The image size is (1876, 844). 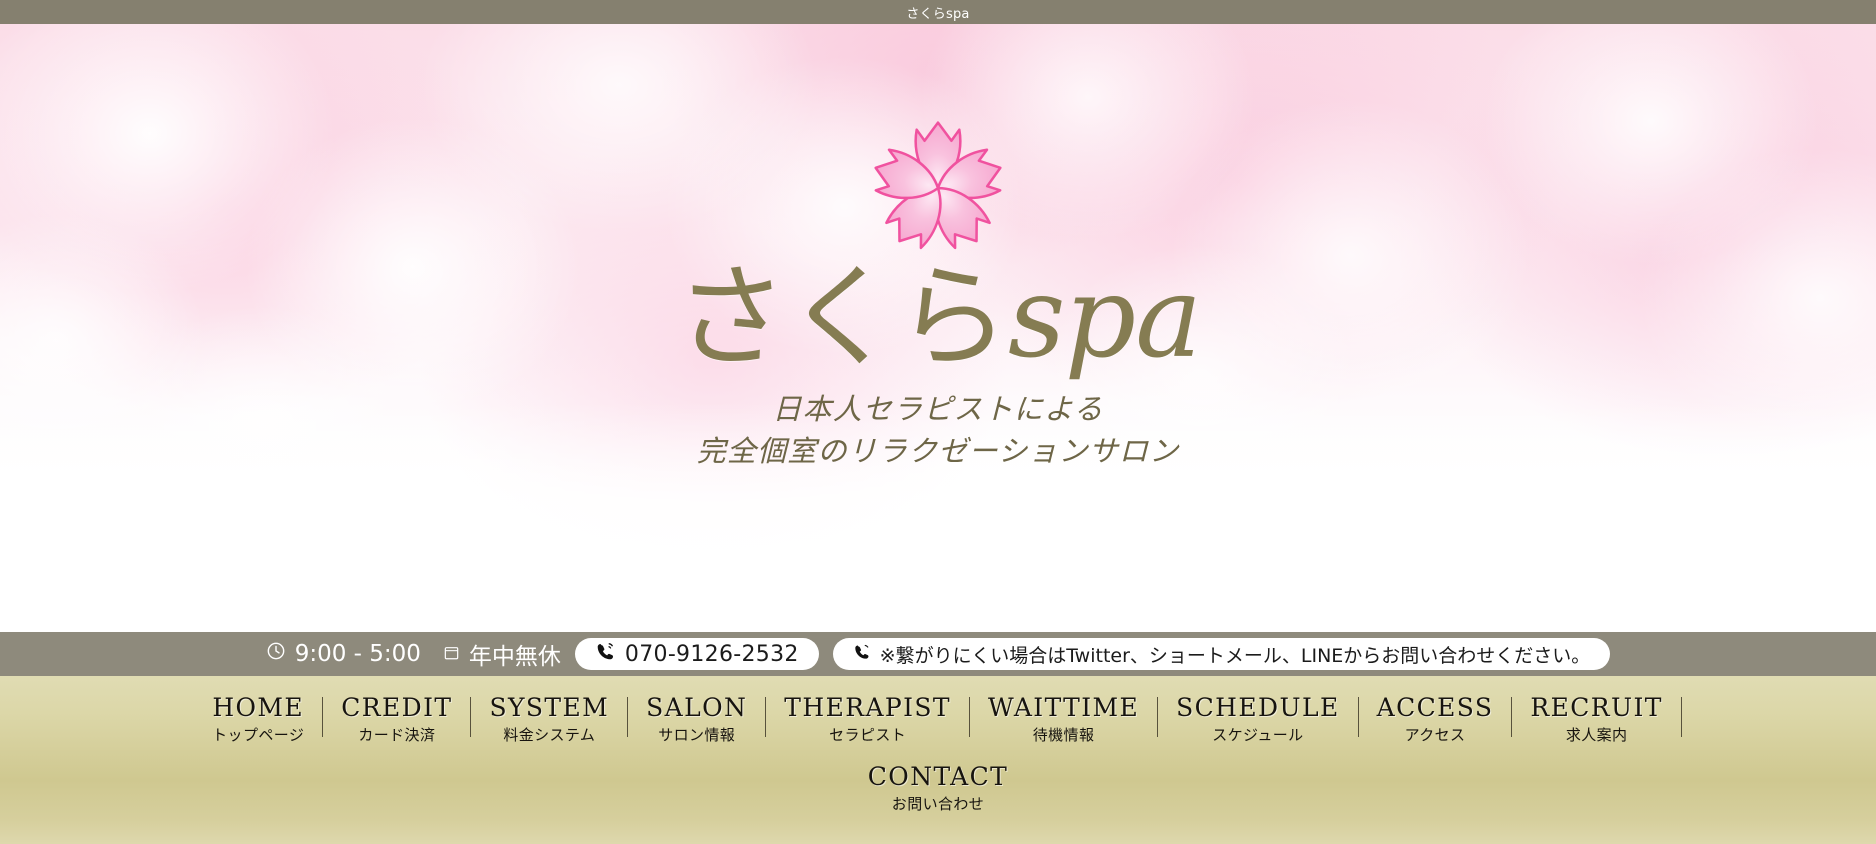 What do you see at coordinates (357, 654) in the screenshot?
I see `business-hours-value: 9:00 - 5:00` at bounding box center [357, 654].